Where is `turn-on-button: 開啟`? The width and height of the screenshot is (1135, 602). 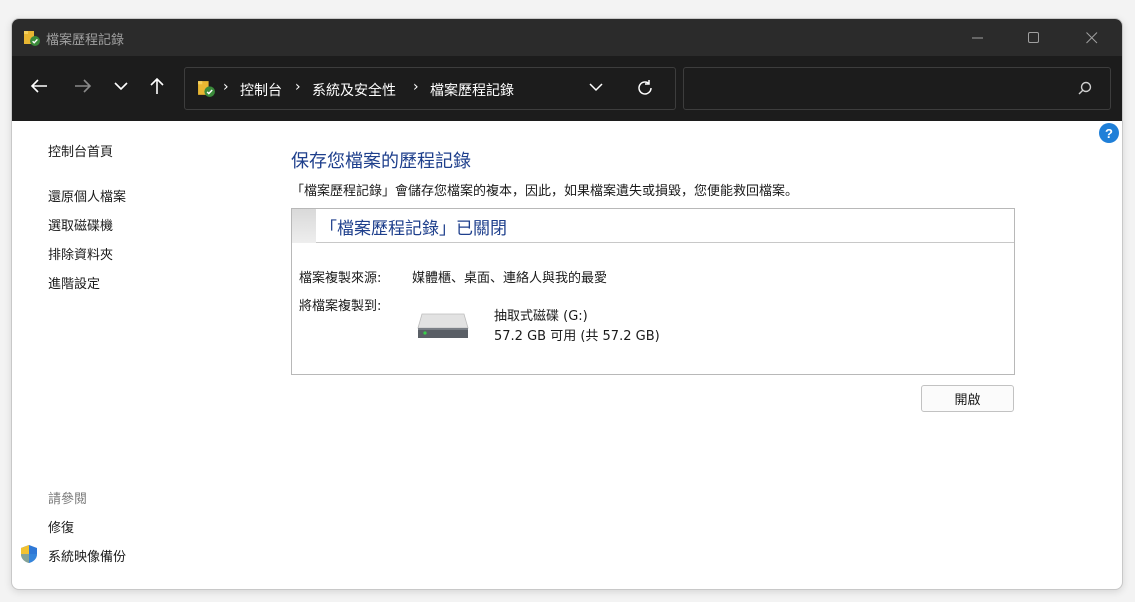
turn-on-button: 開啟 is located at coordinates (967, 398).